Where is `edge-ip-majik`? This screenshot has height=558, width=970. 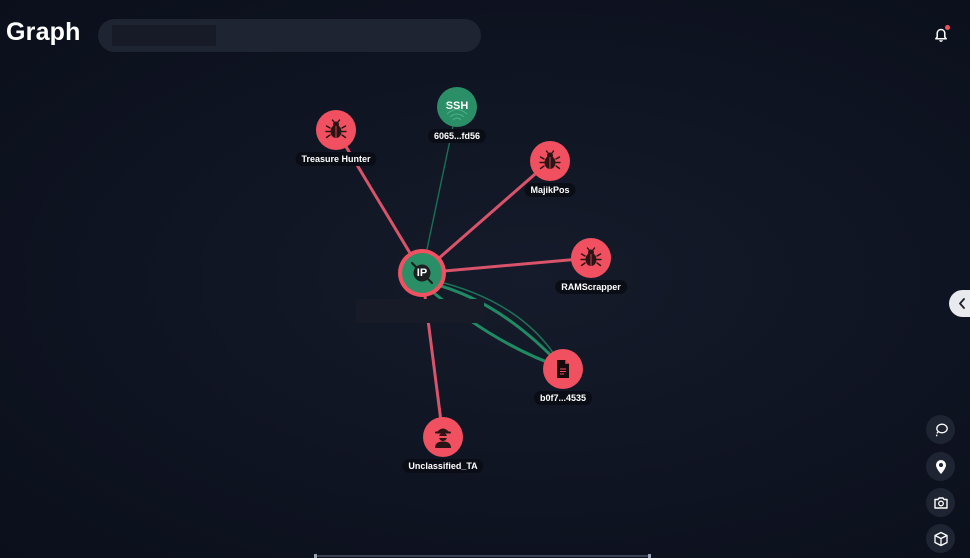
edge-ip-majik is located at coordinates (486, 217).